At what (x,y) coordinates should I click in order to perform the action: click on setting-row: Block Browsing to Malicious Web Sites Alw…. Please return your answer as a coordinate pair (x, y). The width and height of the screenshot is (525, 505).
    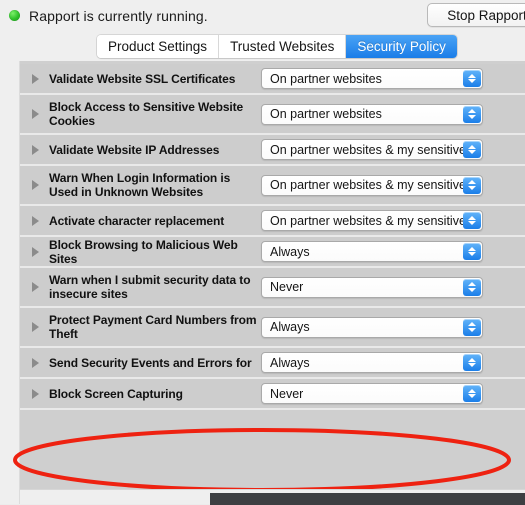
    Looking at the image, I should click on (272, 252).